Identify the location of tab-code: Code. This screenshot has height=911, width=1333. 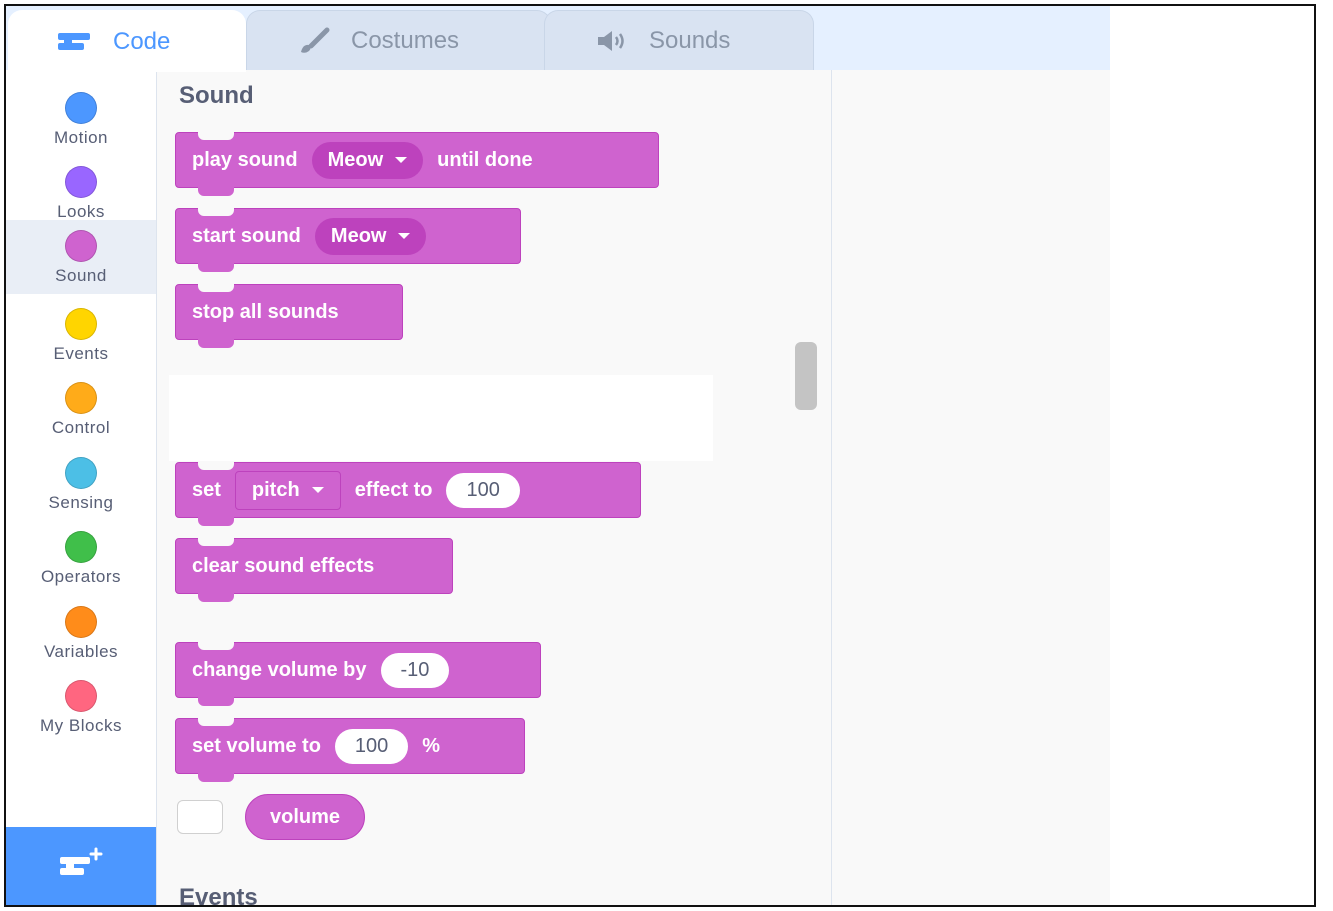
(127, 41).